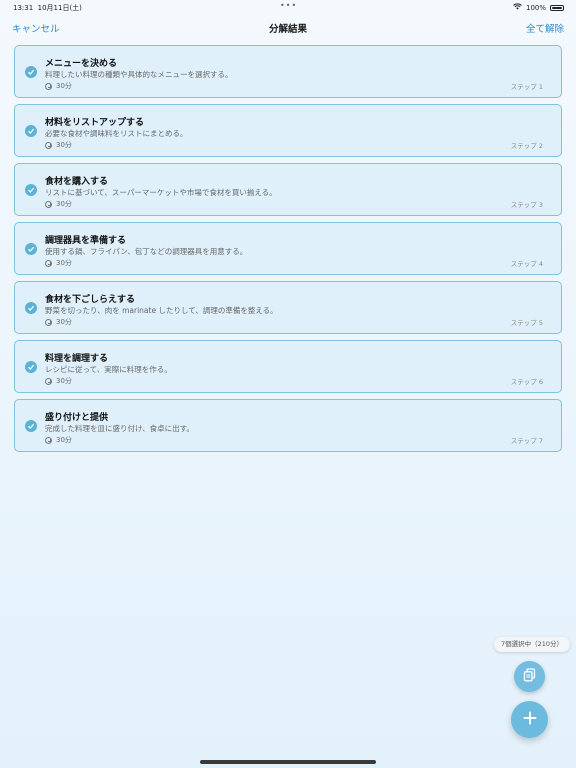 This screenshot has width=576, height=768. I want to click on status-right: 100%, so click(538, 7).